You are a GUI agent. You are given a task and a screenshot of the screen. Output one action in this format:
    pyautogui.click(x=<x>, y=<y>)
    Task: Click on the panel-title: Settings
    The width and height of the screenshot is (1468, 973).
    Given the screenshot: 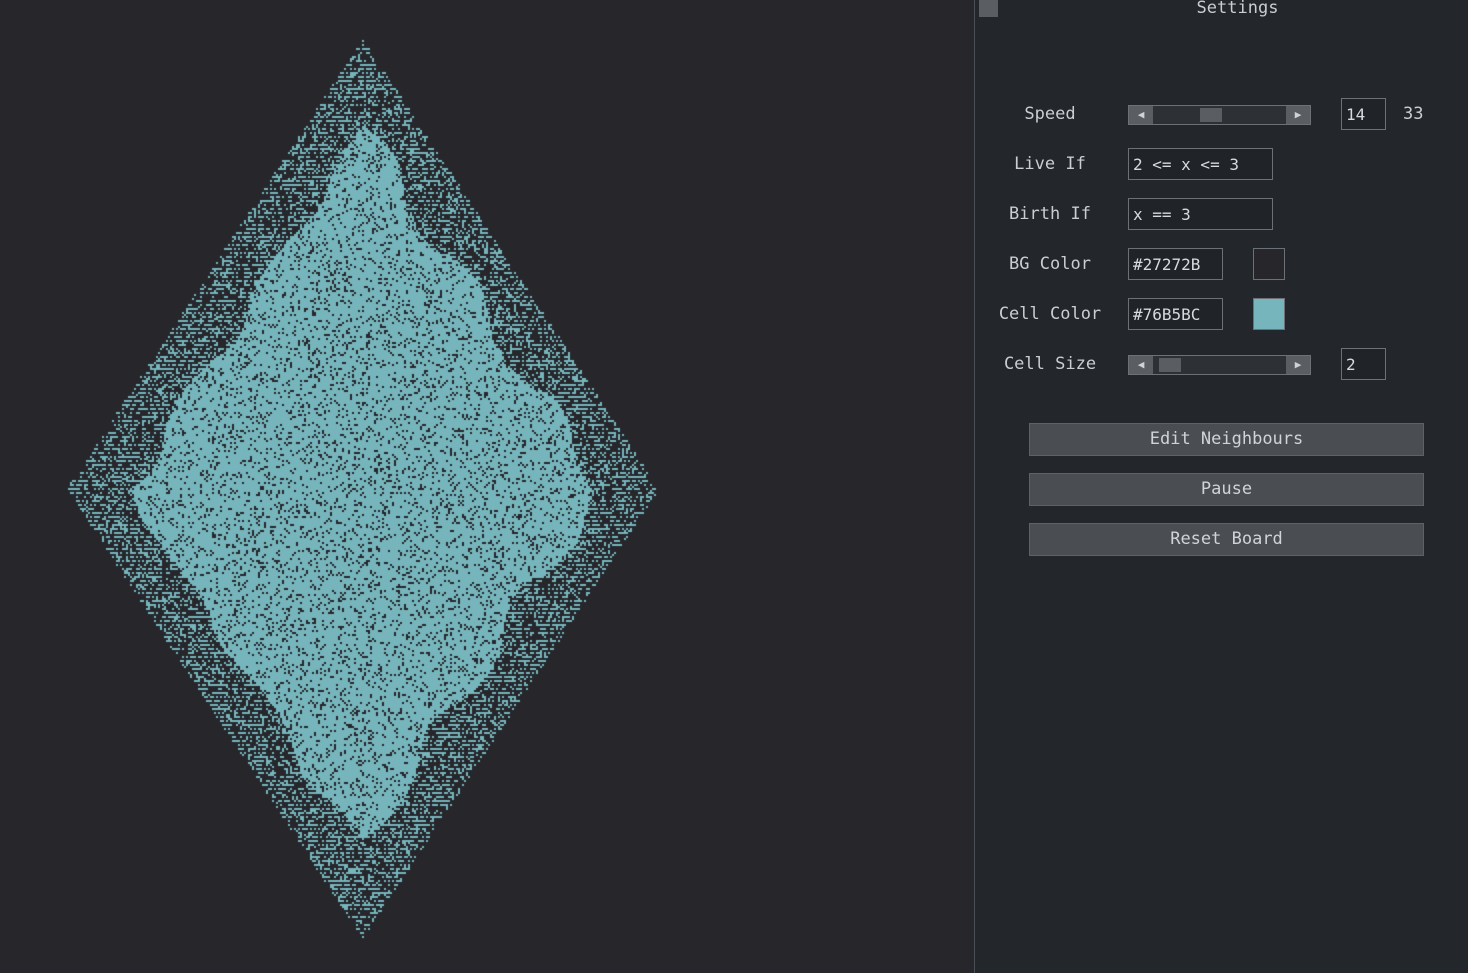 What is the action you would take?
    pyautogui.click(x=1237, y=9)
    